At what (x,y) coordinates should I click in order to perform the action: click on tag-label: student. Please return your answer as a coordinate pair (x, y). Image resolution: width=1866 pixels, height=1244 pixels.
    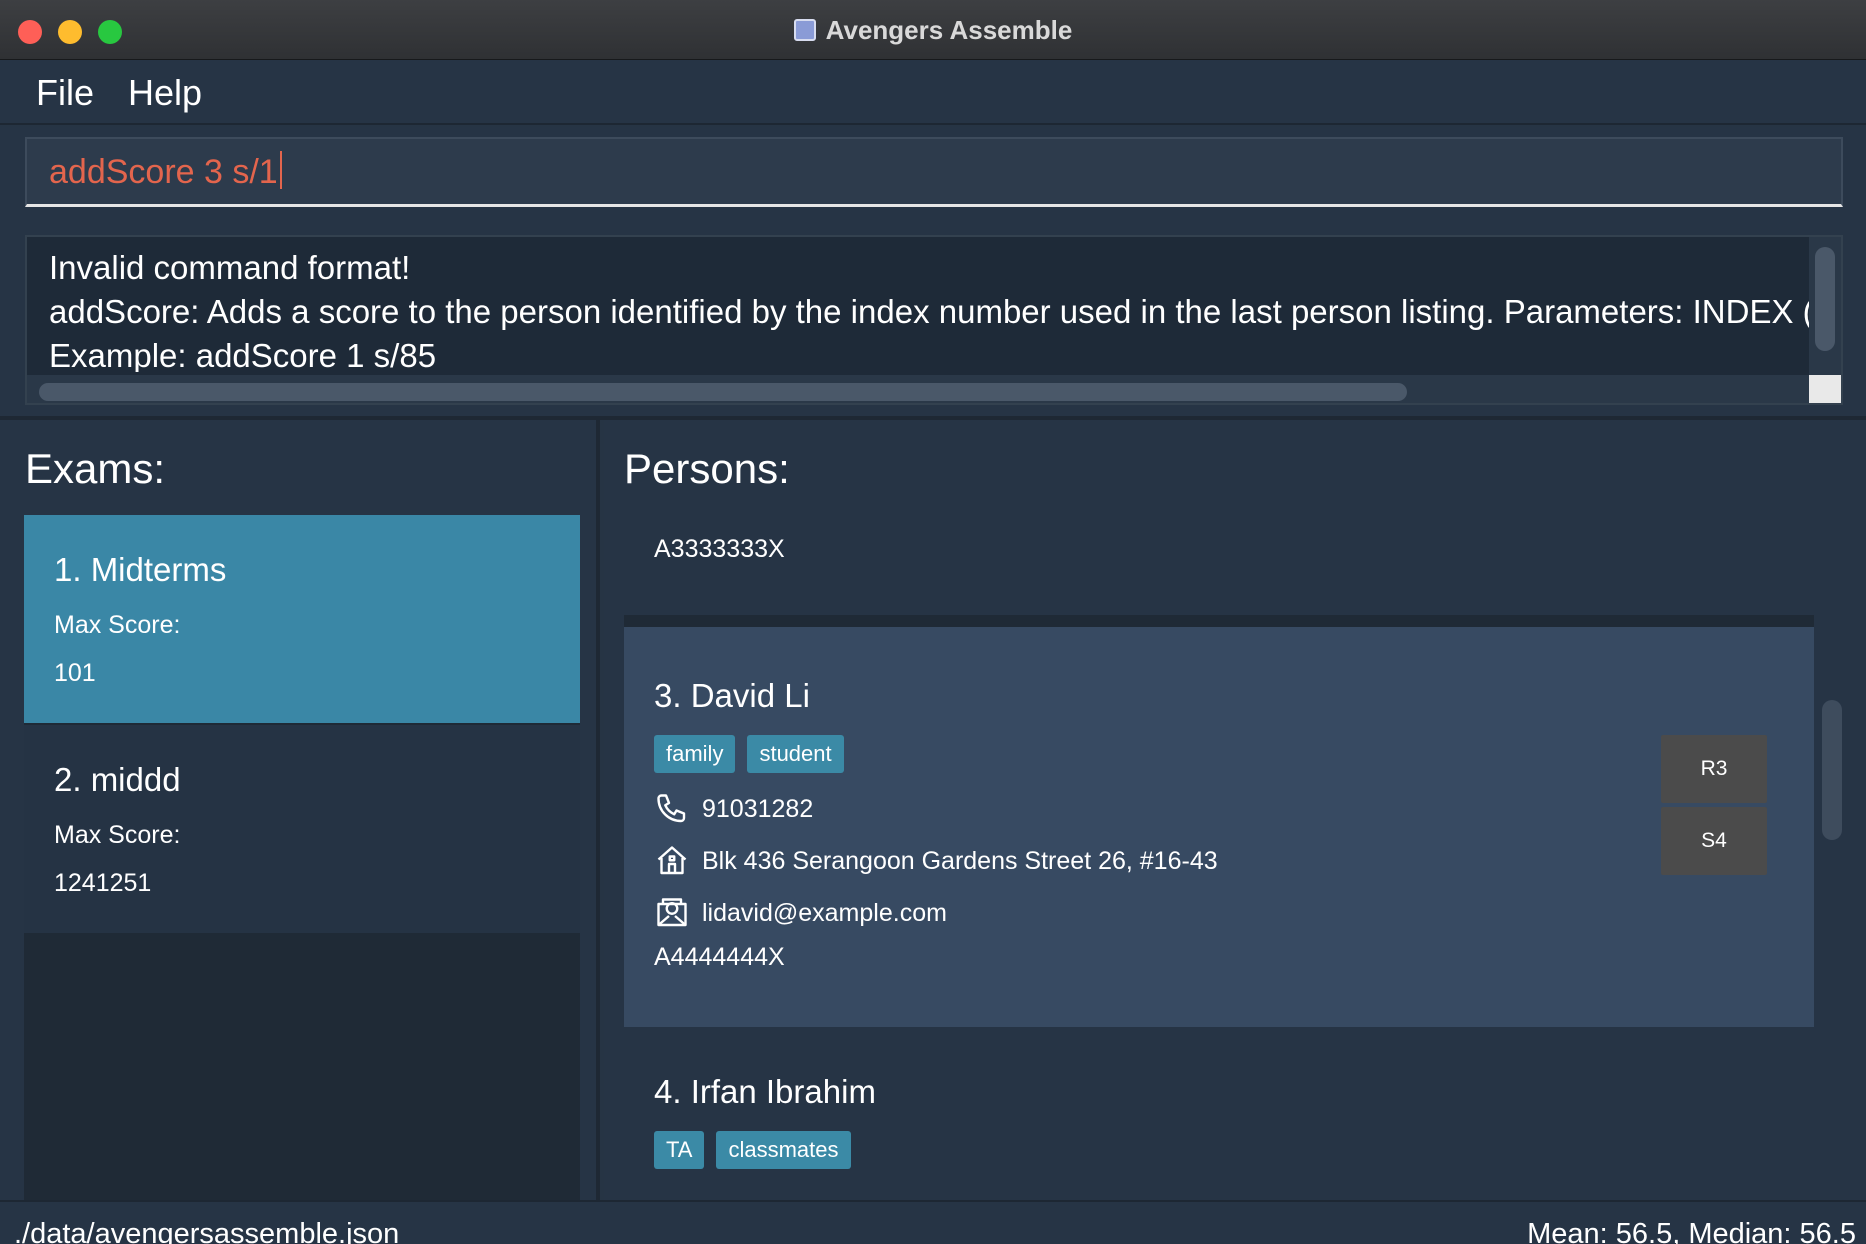
    Looking at the image, I should click on (795, 754).